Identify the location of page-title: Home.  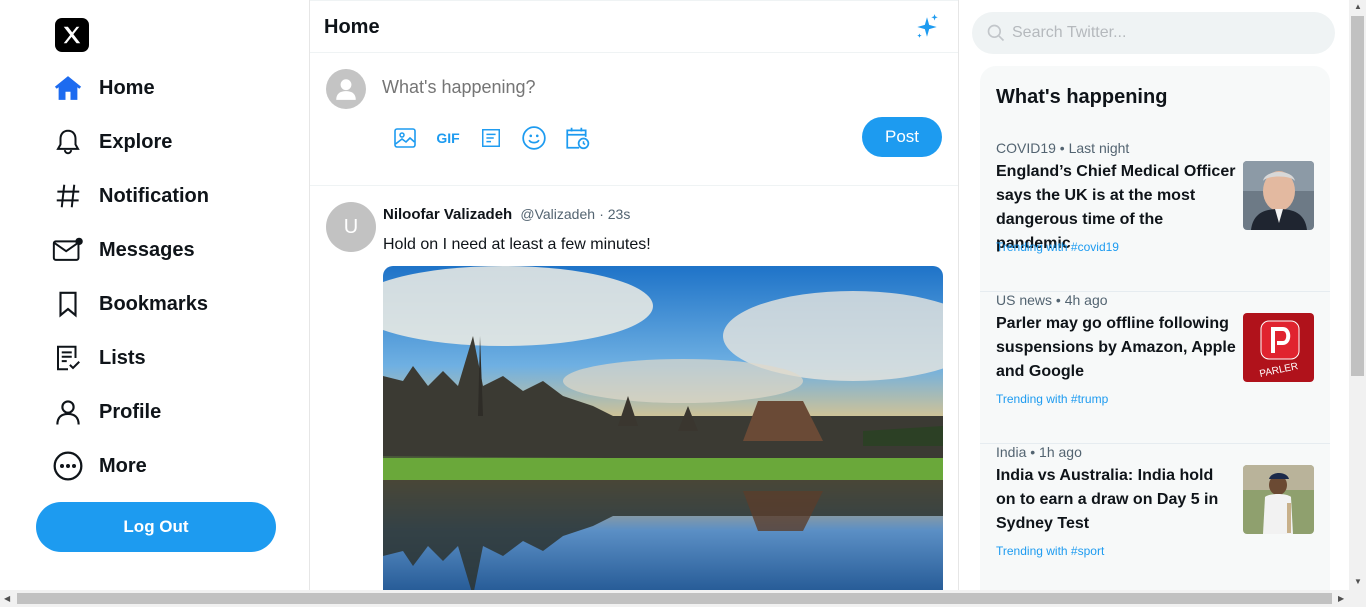
(352, 27).